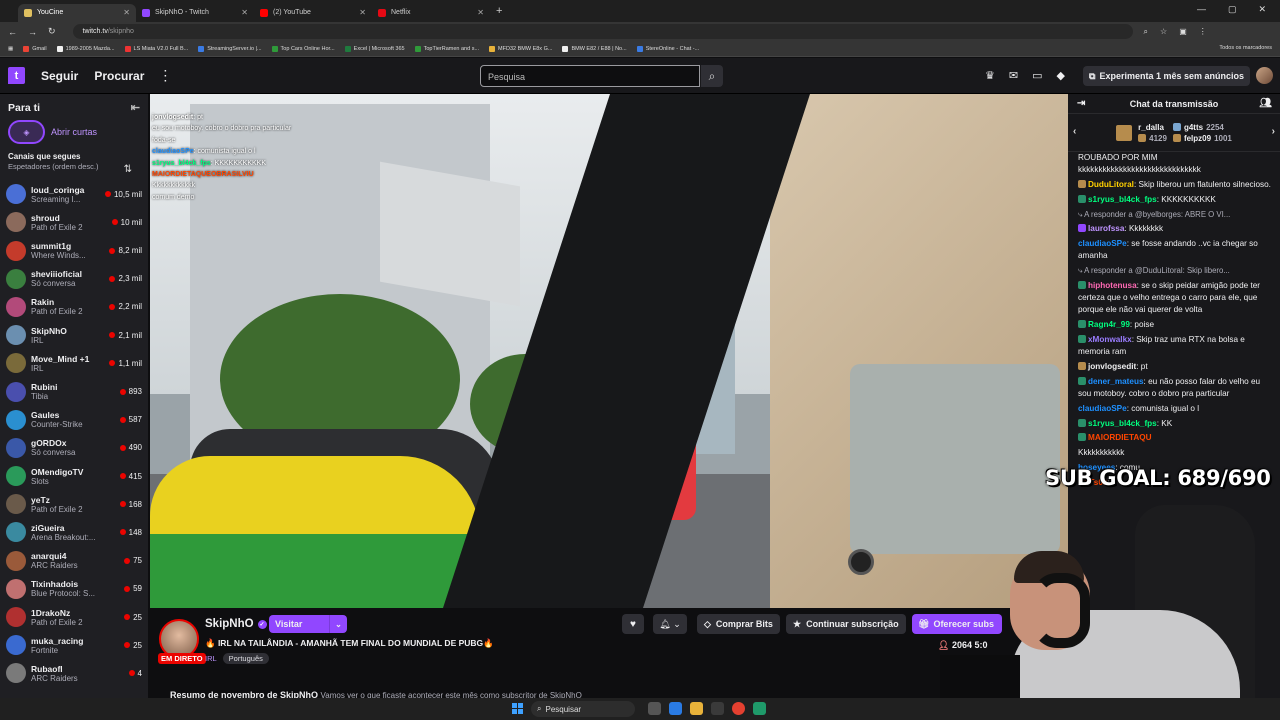  I want to click on app-icon, so click(759, 708).